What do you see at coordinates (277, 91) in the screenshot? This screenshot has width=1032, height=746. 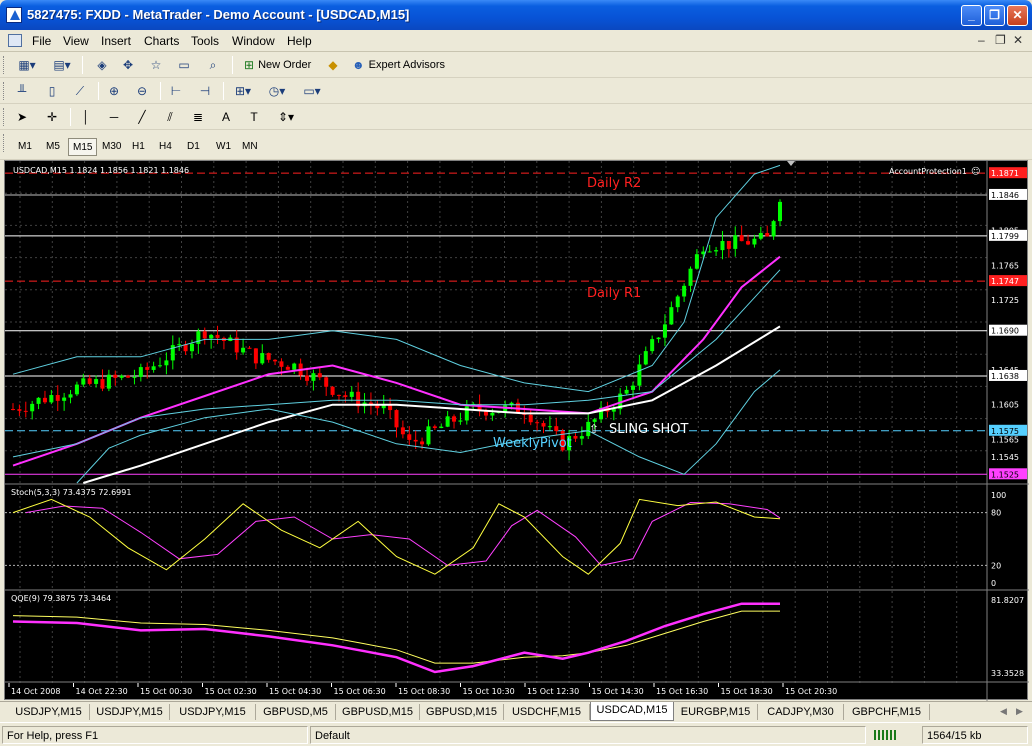 I see `periods-icon: ◷▾` at bounding box center [277, 91].